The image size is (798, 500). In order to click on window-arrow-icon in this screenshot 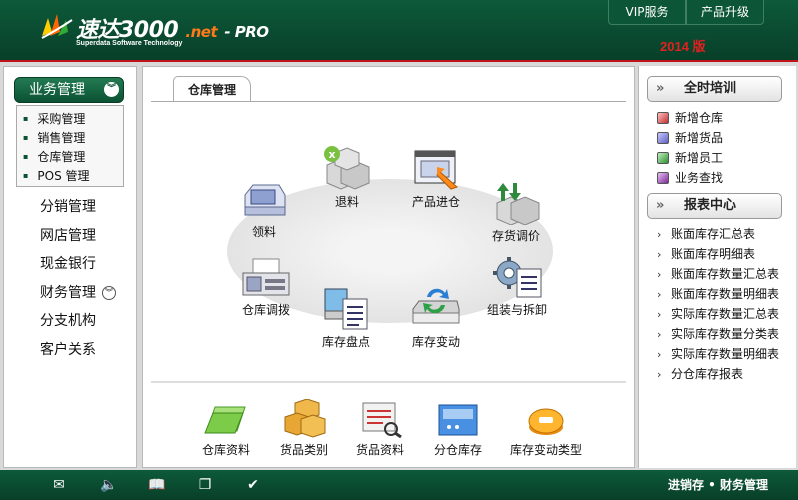, I will do `click(436, 170)`.